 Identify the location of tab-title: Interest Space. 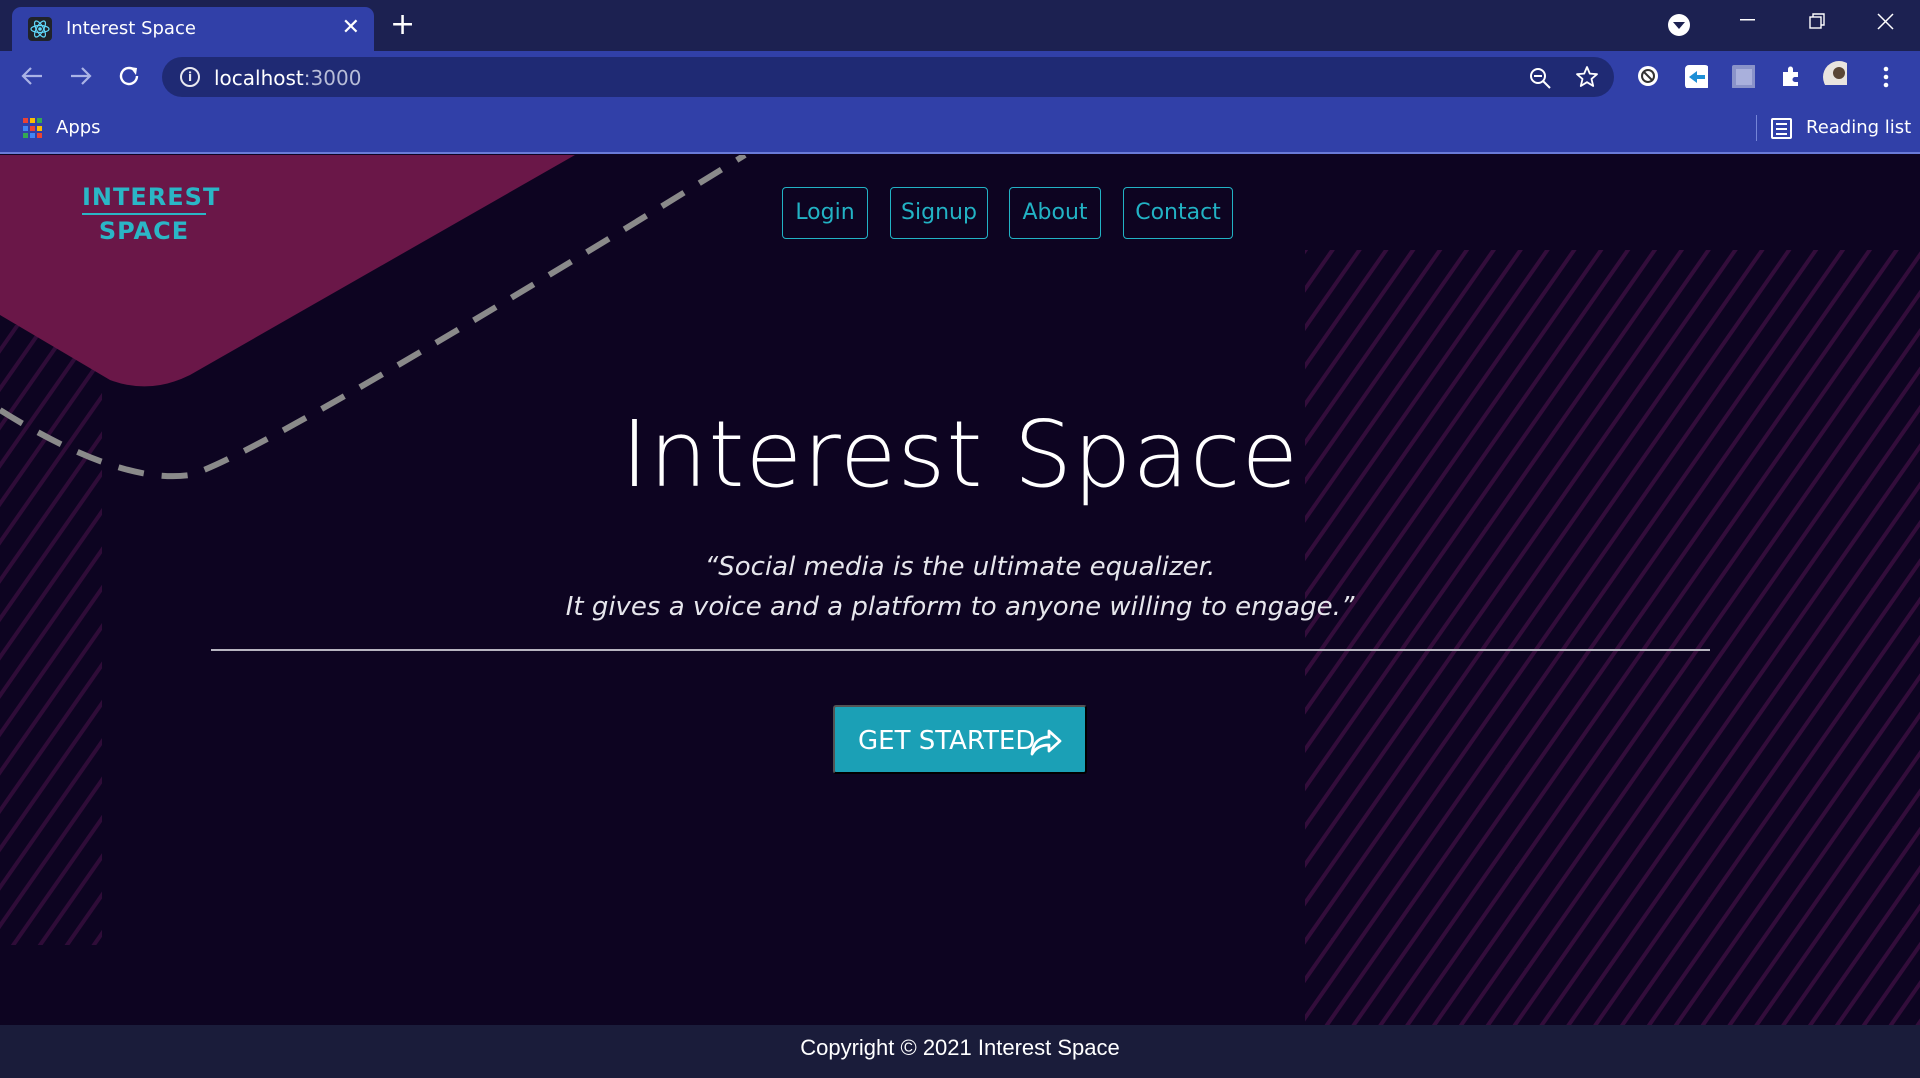
(131, 28).